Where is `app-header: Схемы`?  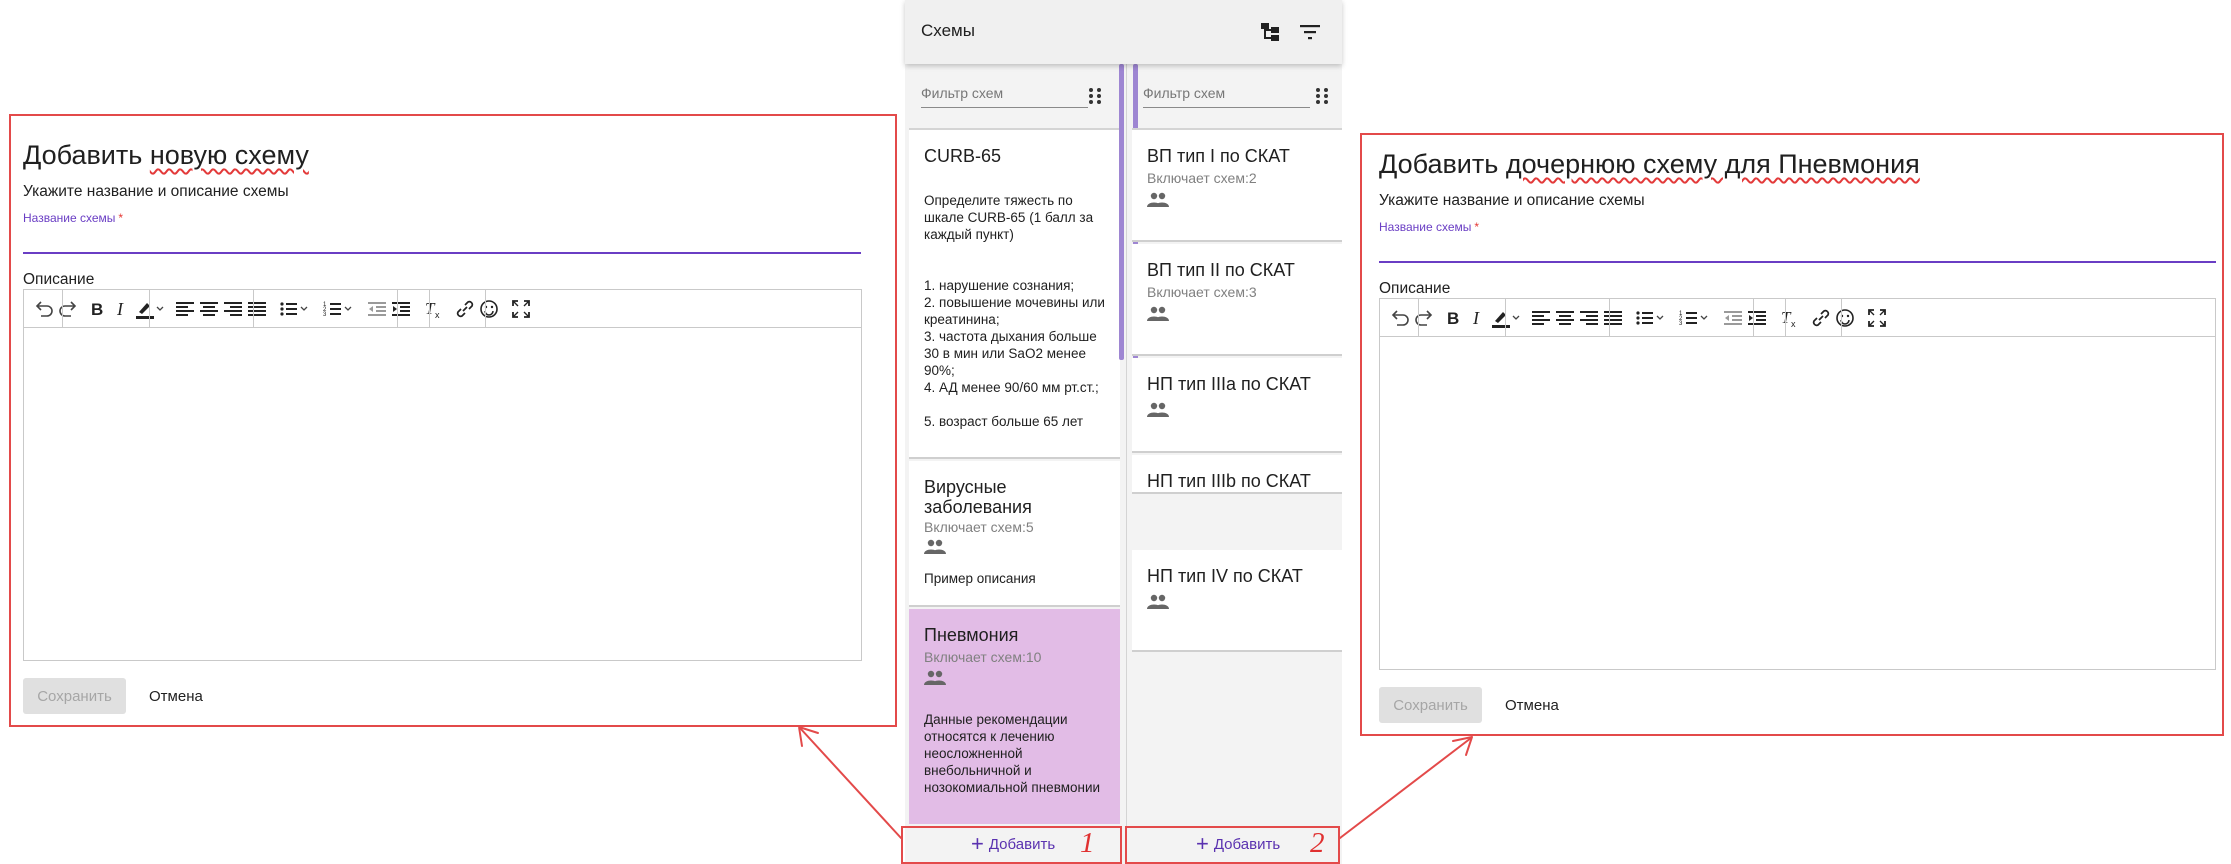 app-header: Схемы is located at coordinates (1123, 32).